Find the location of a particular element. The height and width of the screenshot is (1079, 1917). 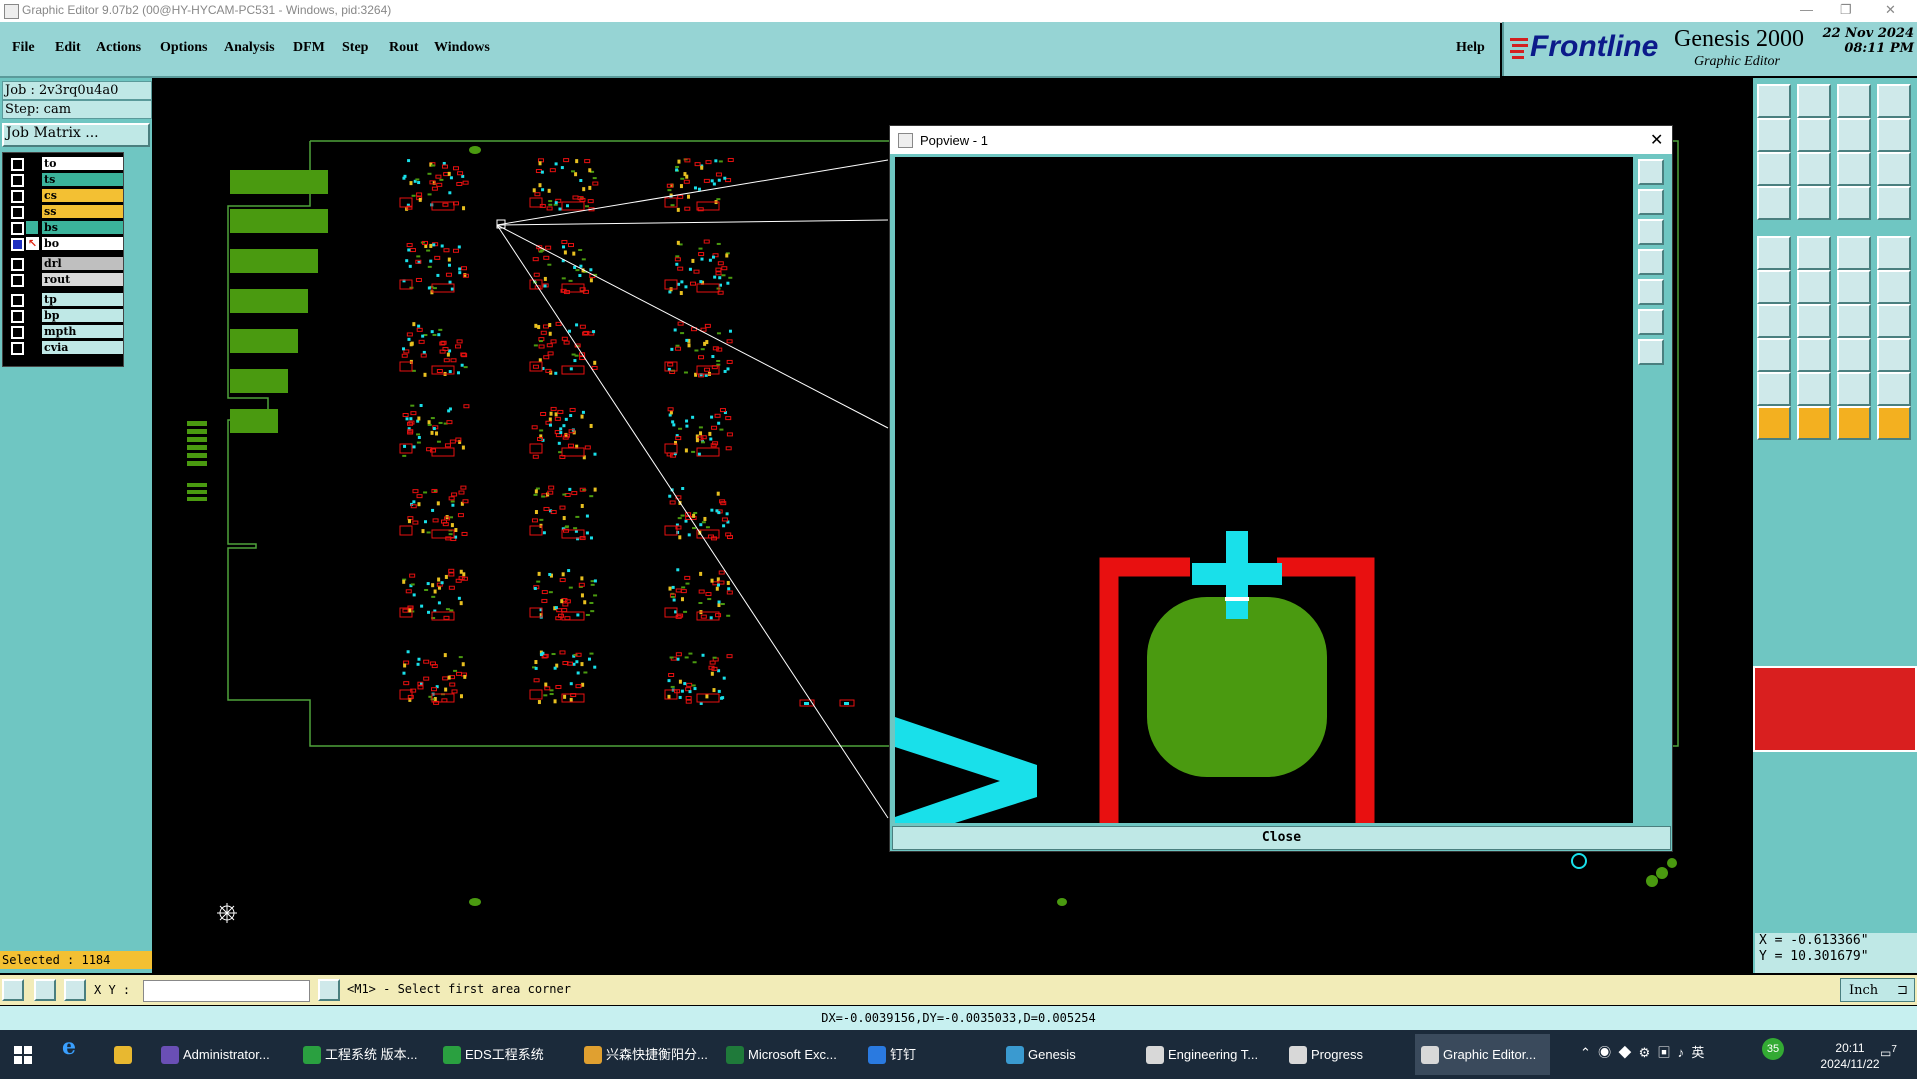

notification-badge-icon: 35 is located at coordinates (1773, 1049).